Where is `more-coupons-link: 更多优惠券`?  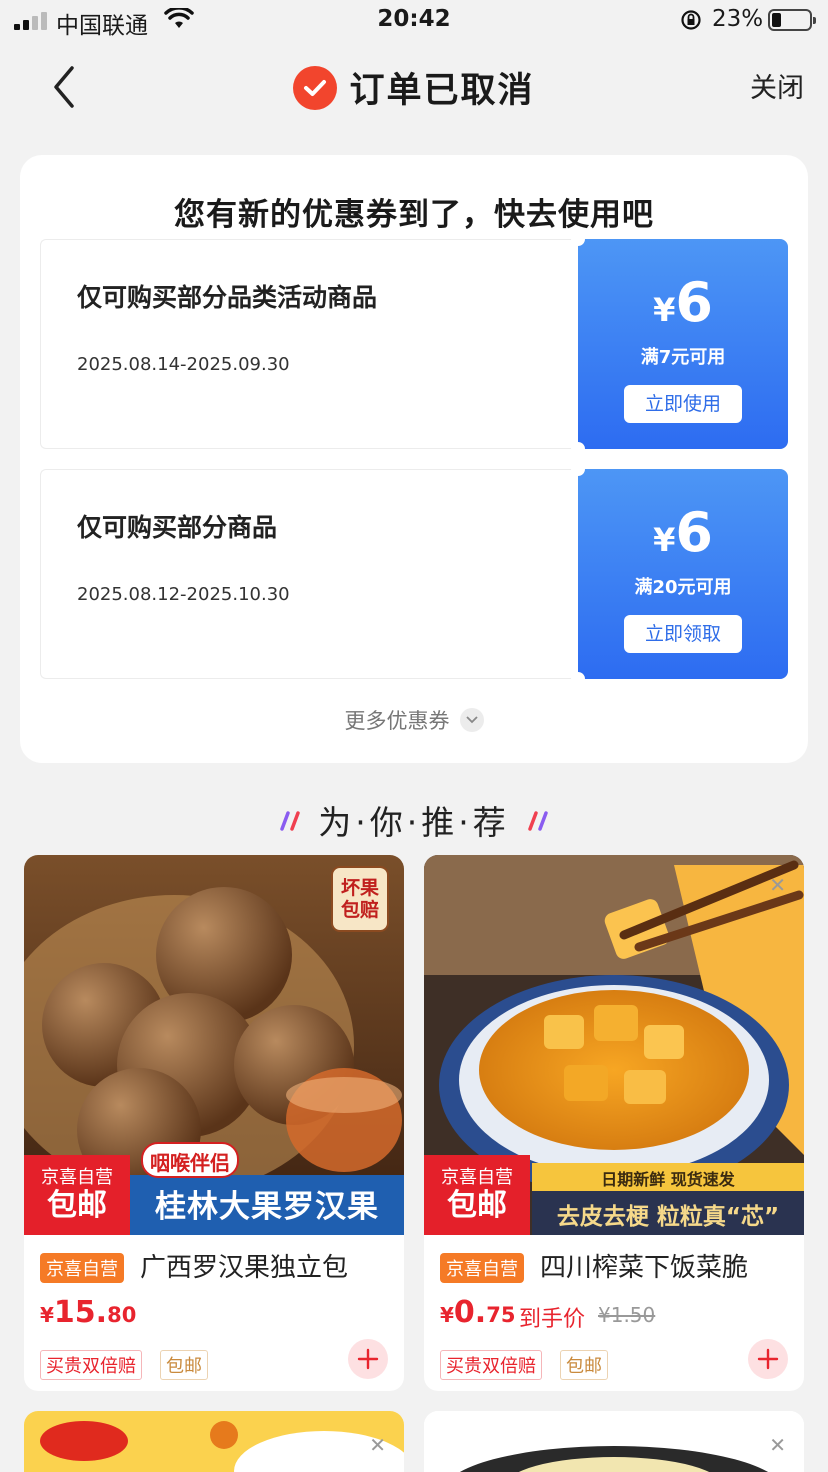 more-coupons-link: 更多优惠券 is located at coordinates (414, 720).